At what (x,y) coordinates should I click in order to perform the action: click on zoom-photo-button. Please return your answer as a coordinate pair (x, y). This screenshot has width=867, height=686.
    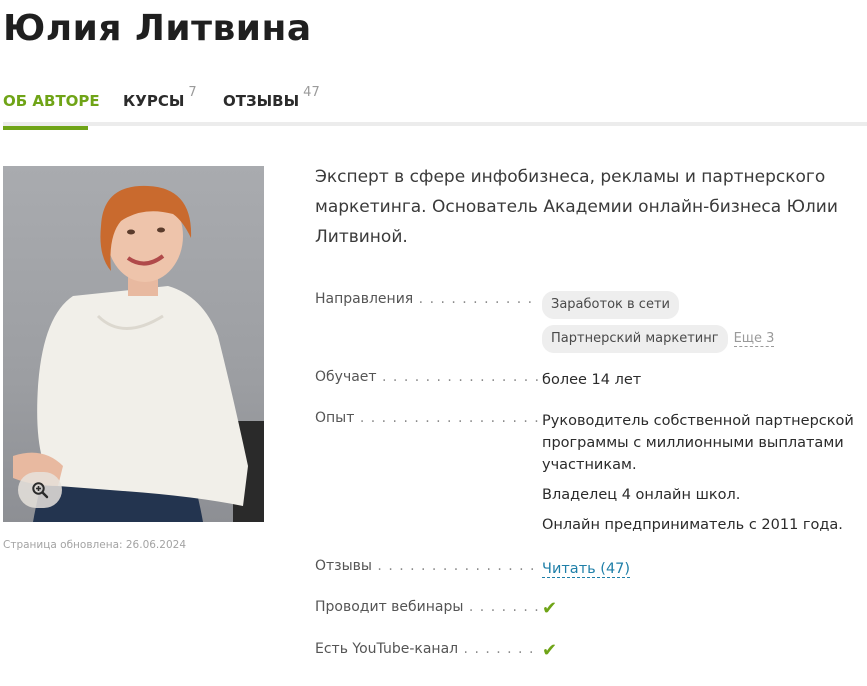
    Looking at the image, I should click on (40, 490).